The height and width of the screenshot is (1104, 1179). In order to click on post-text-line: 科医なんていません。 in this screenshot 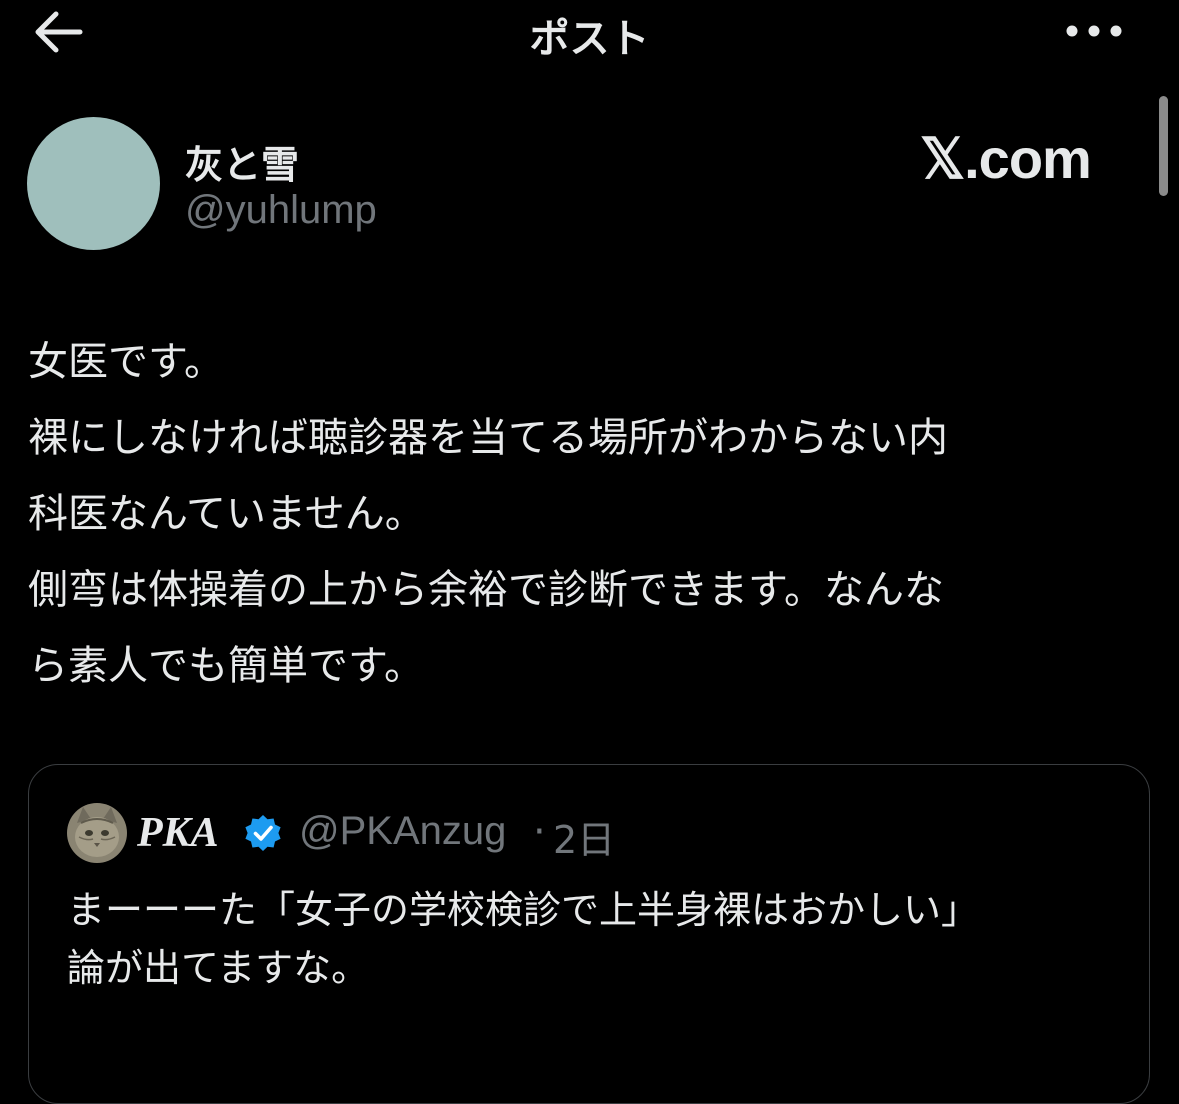, I will do `click(226, 514)`.